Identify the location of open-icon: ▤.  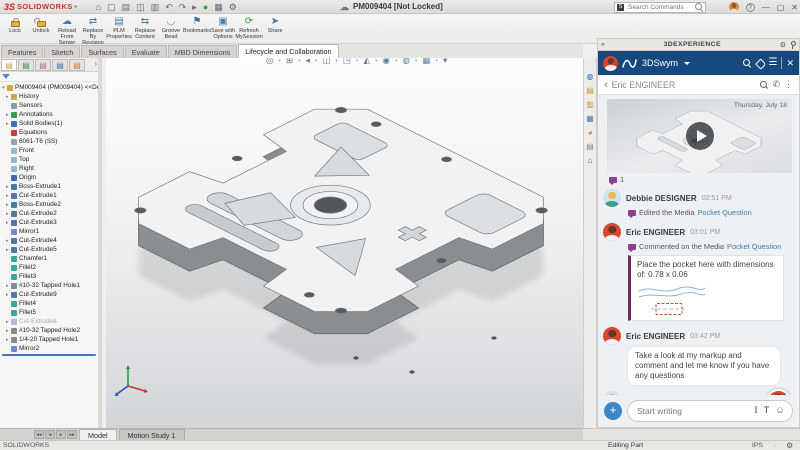
(126, 7).